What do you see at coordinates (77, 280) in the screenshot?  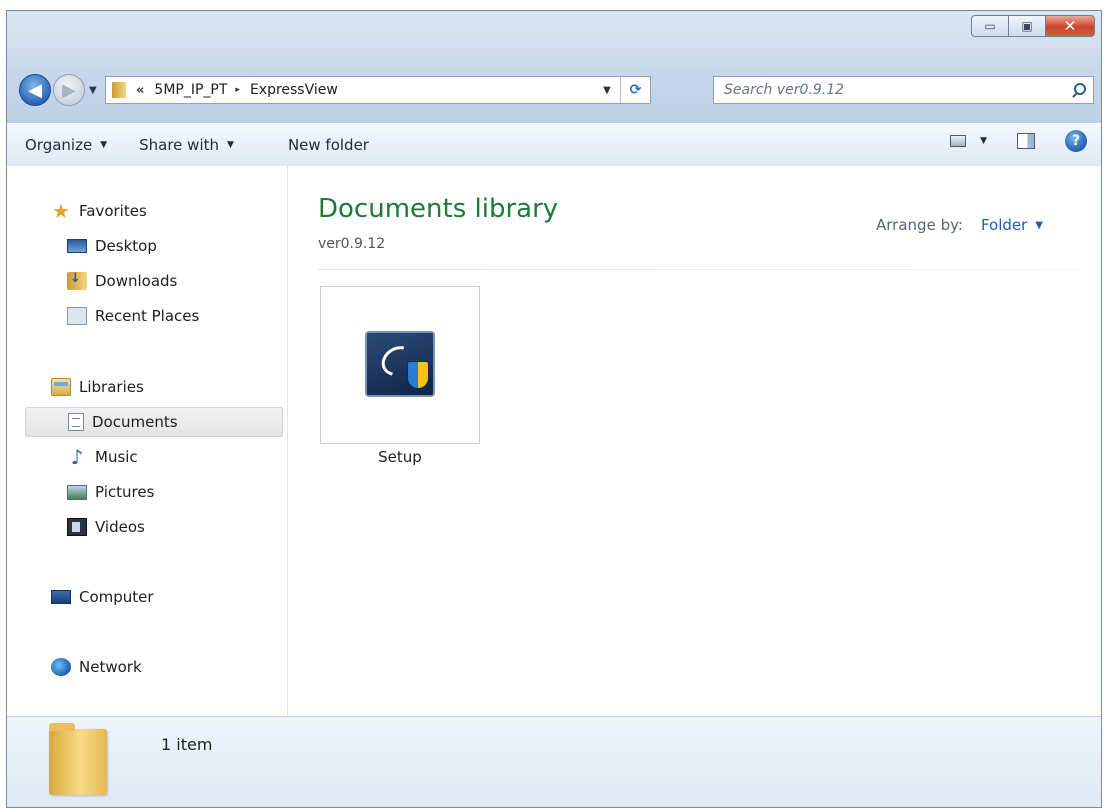 I see `downloads-icon` at bounding box center [77, 280].